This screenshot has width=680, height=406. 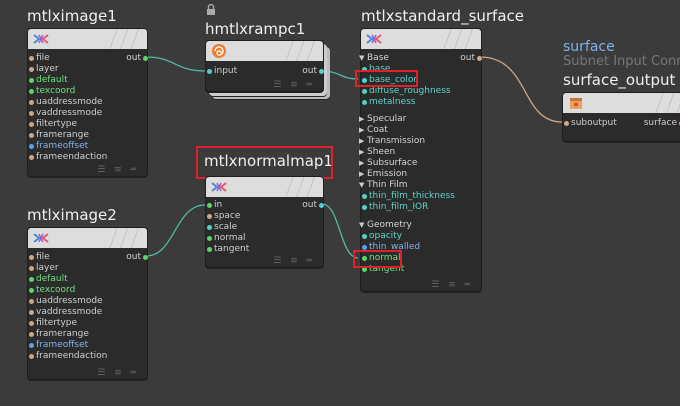 What do you see at coordinates (222, 71) in the screenshot?
I see `input-port-input: input` at bounding box center [222, 71].